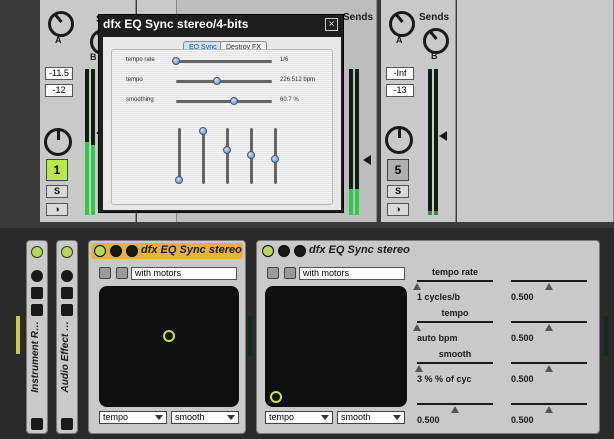 The image size is (614, 439). Describe the element at coordinates (371, 417) in the screenshot. I see `y-param-dropdown-2: smooth` at that location.